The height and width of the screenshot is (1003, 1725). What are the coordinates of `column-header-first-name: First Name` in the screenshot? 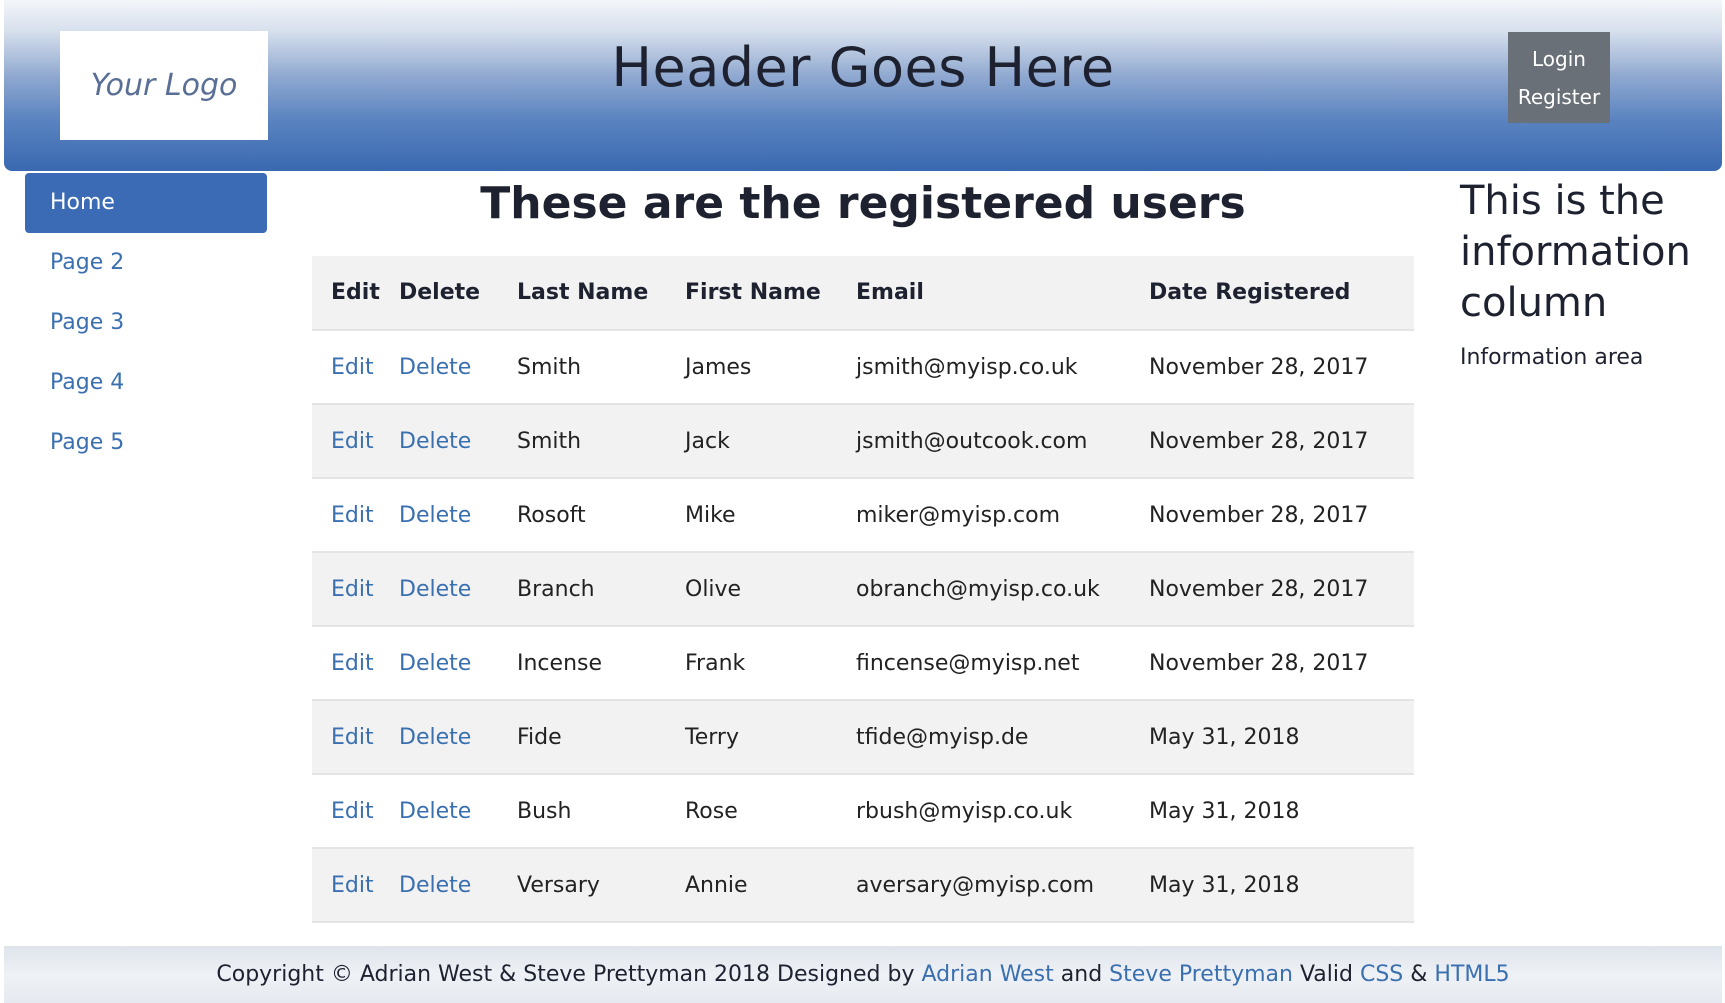 It's located at (770, 293).